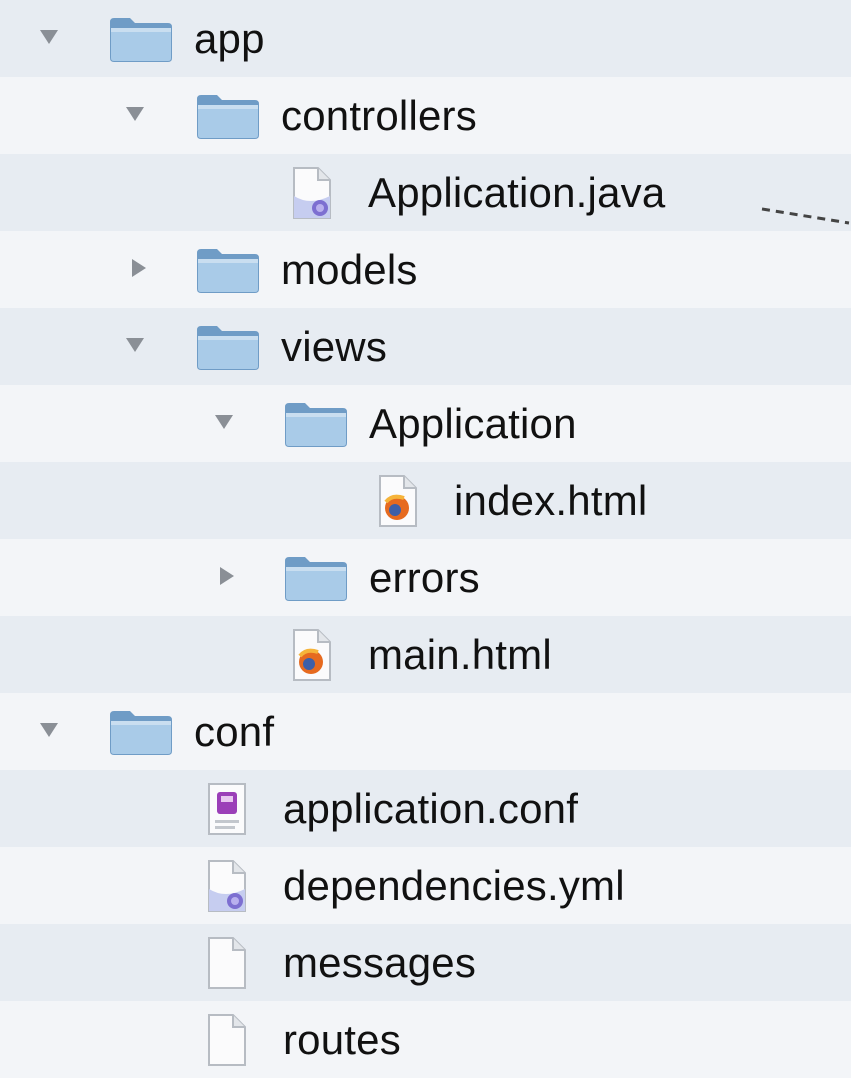 The width and height of the screenshot is (851, 1078). What do you see at coordinates (473, 423) in the screenshot?
I see `tree-label: Application` at bounding box center [473, 423].